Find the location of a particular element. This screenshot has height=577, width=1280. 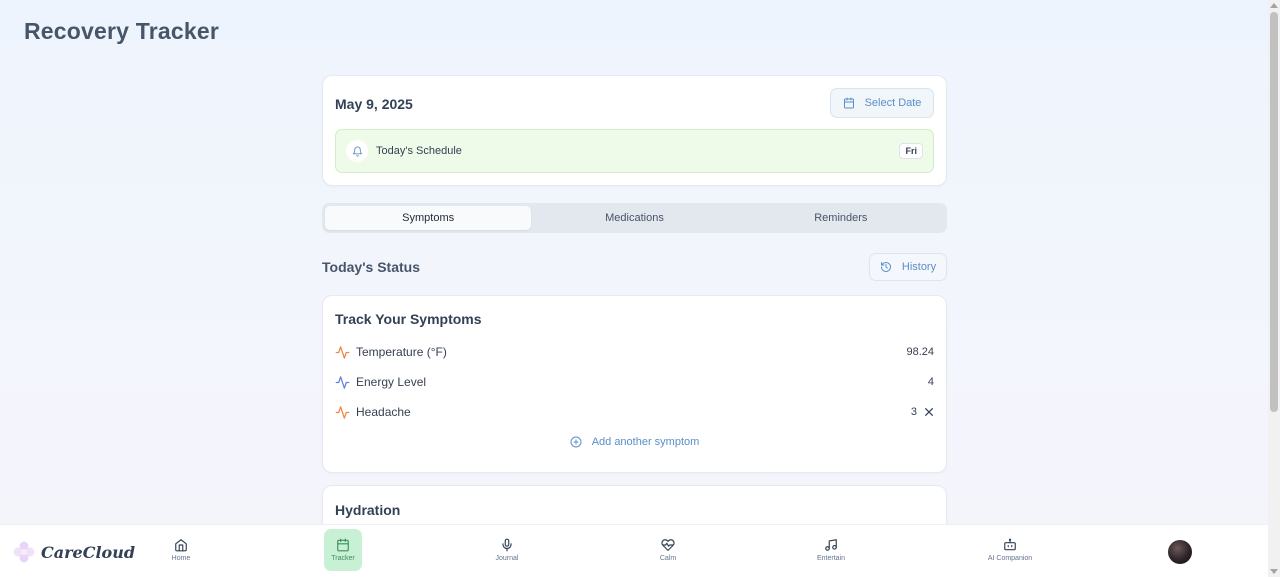

plus-circle-icon is located at coordinates (576, 442).